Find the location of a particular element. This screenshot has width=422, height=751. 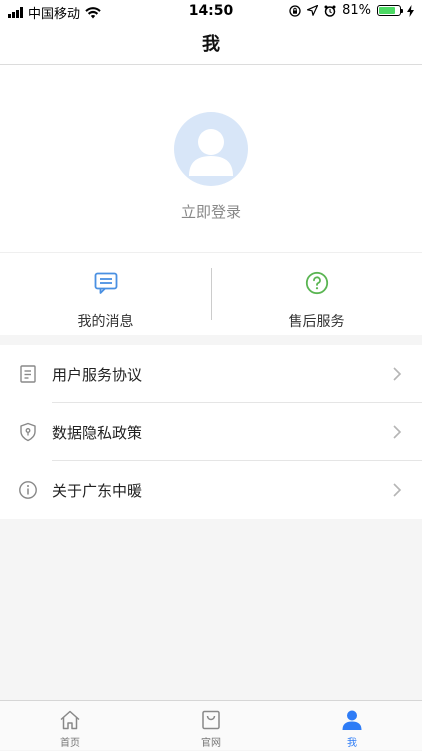

battery-fill is located at coordinates (387, 10).